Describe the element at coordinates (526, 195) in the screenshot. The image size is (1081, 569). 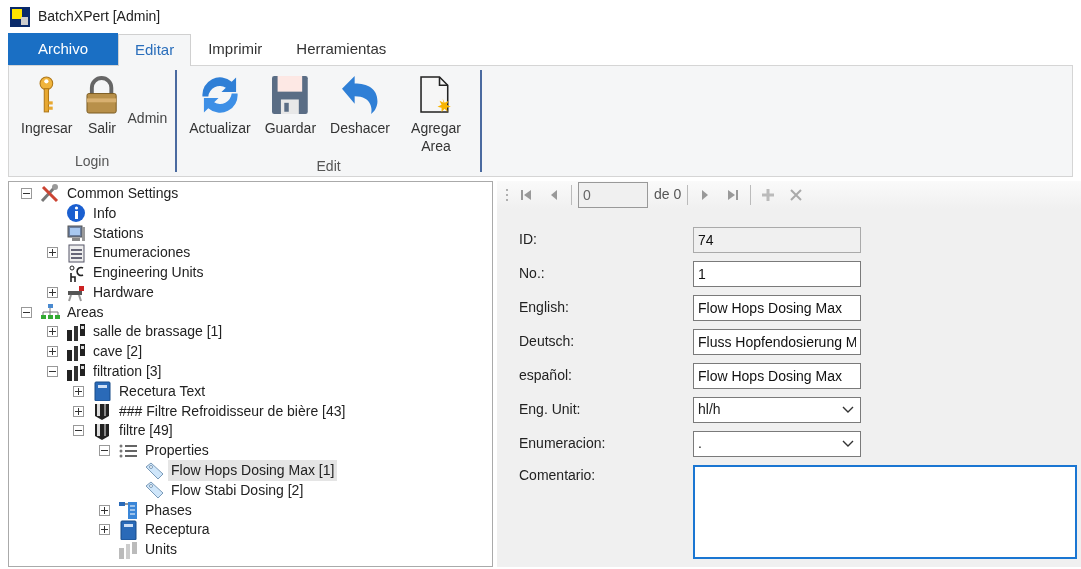
I see `first-icon` at that location.